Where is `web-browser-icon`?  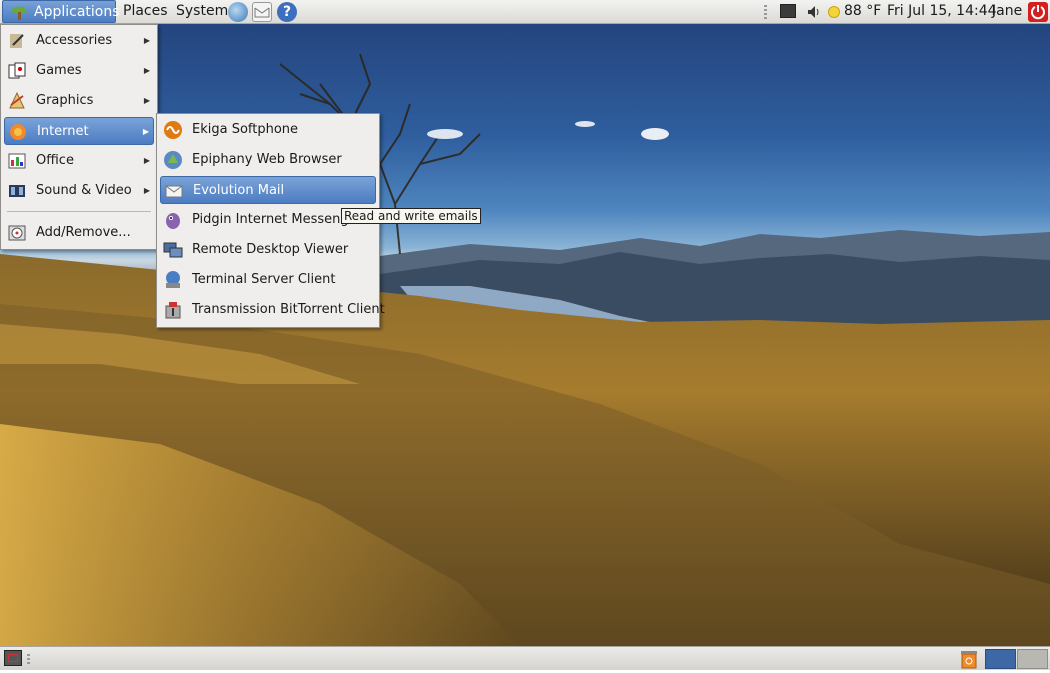 web-browser-icon is located at coordinates (238, 12).